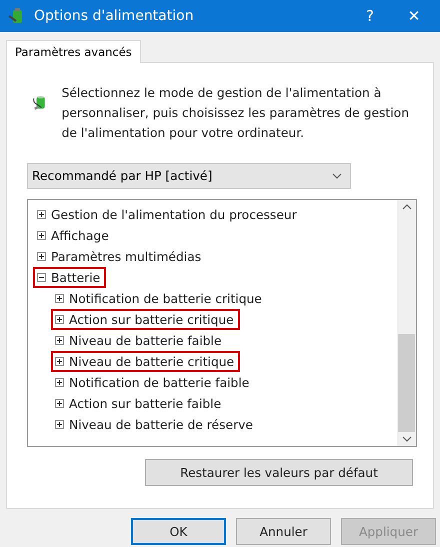 The width and height of the screenshot is (440, 547). Describe the element at coordinates (69, 277) in the screenshot. I see `tree-item: Batterie` at that location.